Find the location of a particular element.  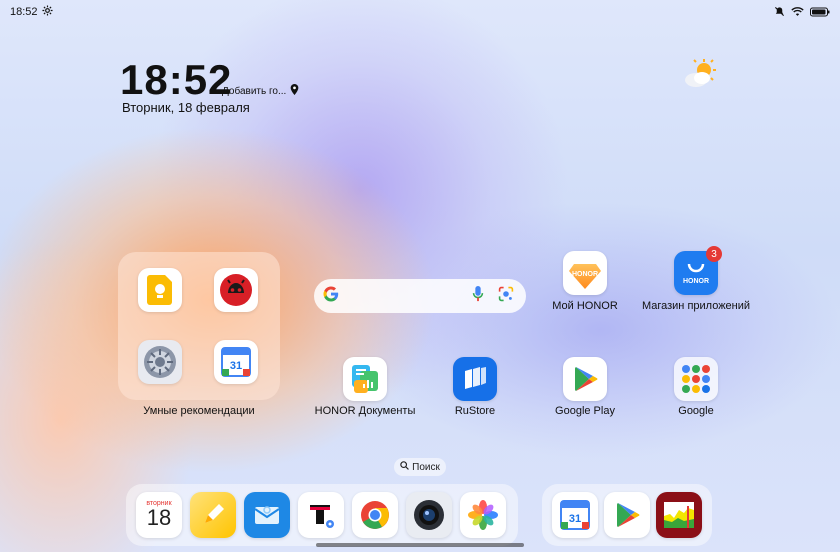

my-honor-app: HONOR is located at coordinates (585, 273).